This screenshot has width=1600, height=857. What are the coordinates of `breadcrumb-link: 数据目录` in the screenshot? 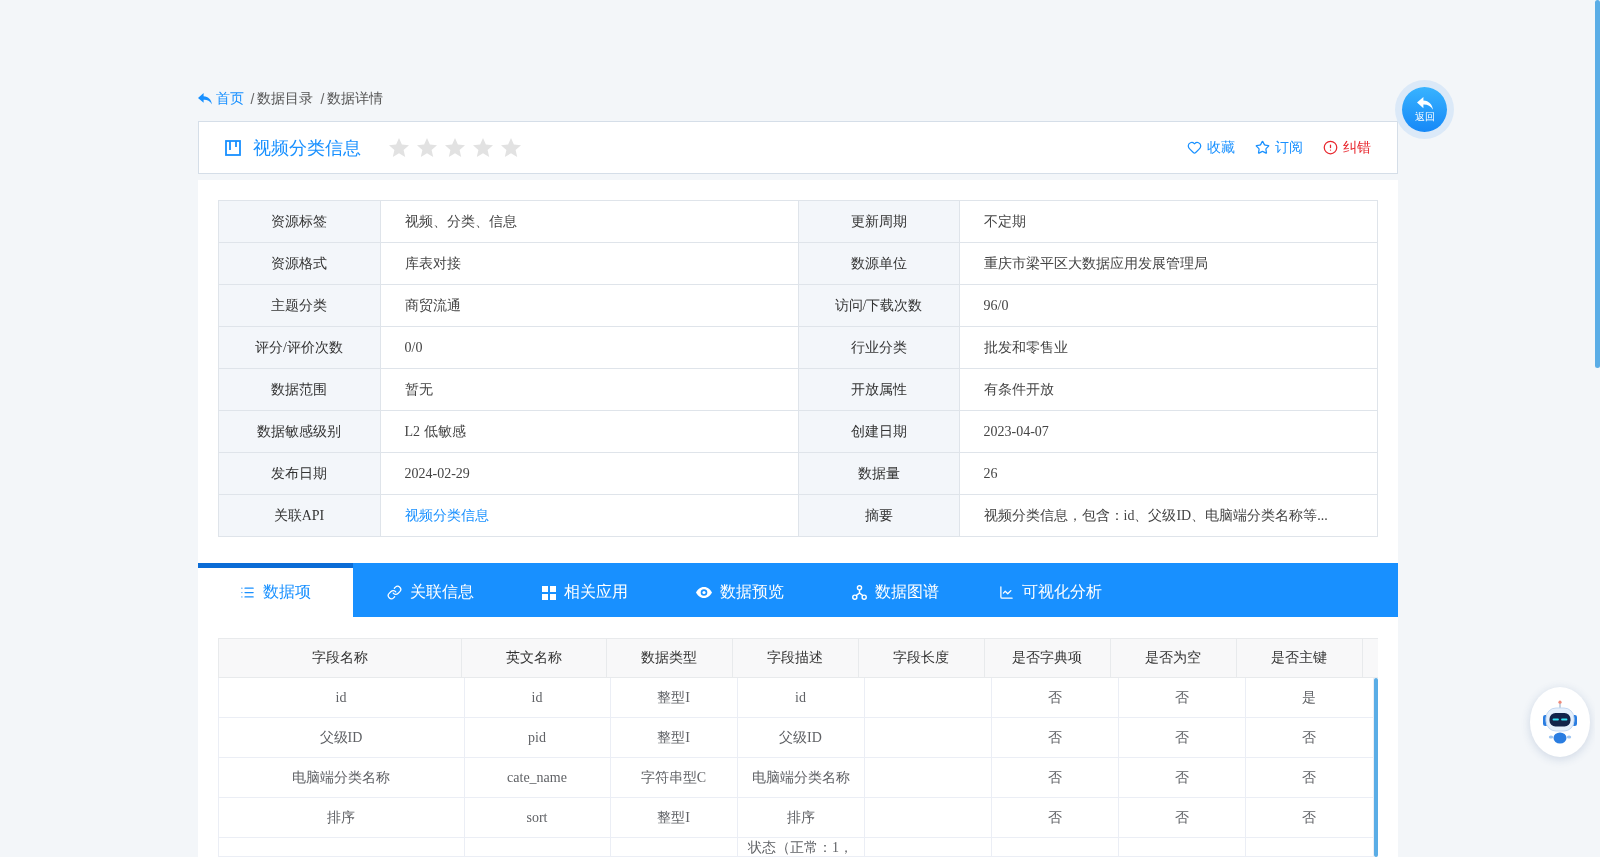 It's located at (285, 99).